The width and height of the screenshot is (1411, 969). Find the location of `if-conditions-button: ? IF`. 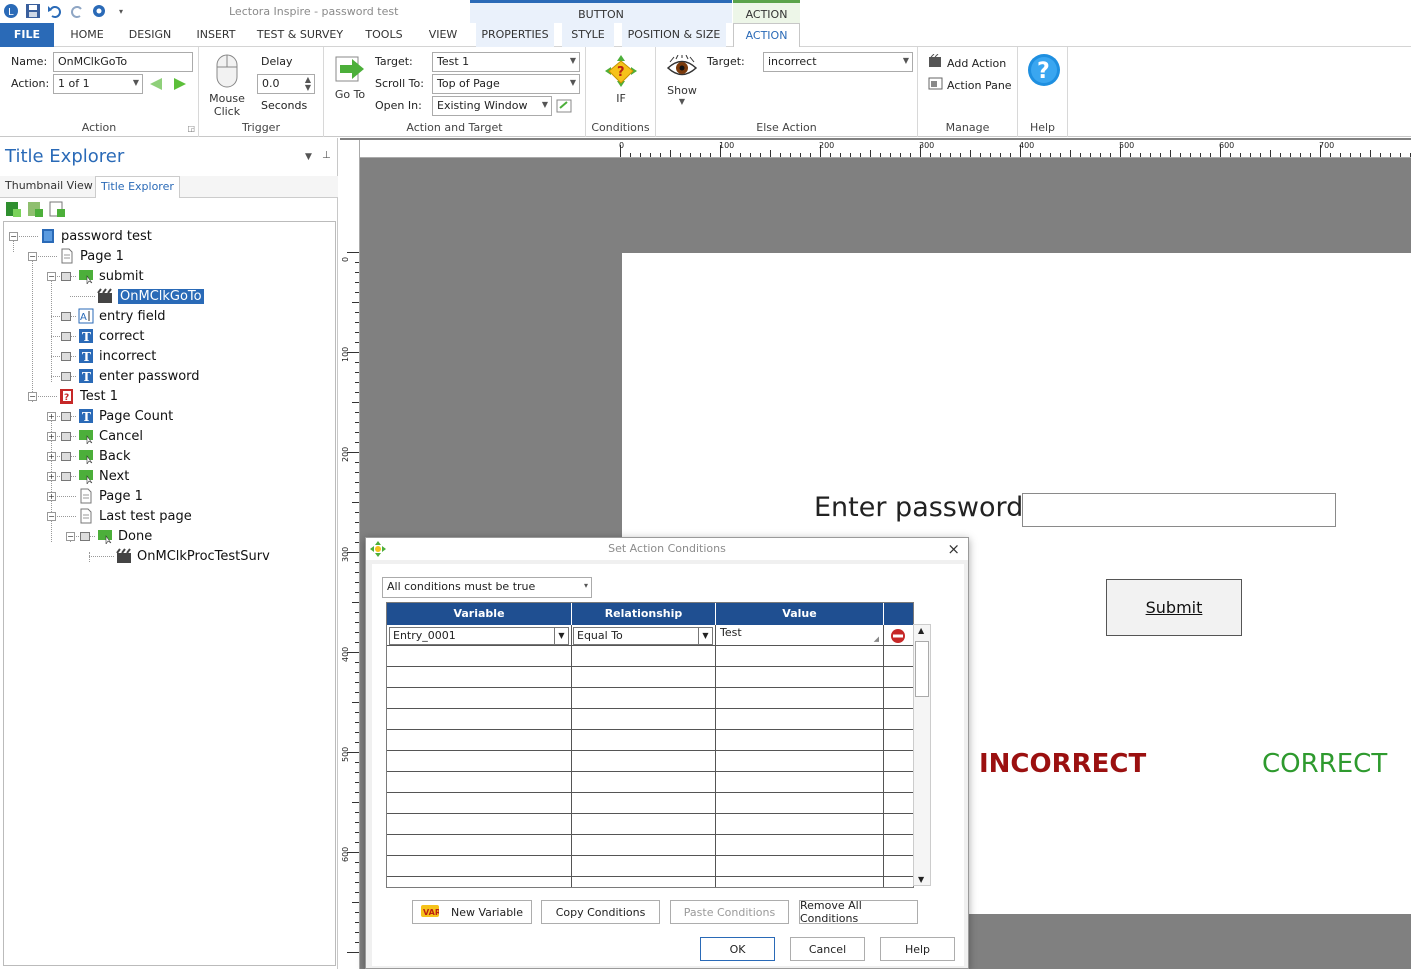

if-conditions-button: ? IF is located at coordinates (621, 79).